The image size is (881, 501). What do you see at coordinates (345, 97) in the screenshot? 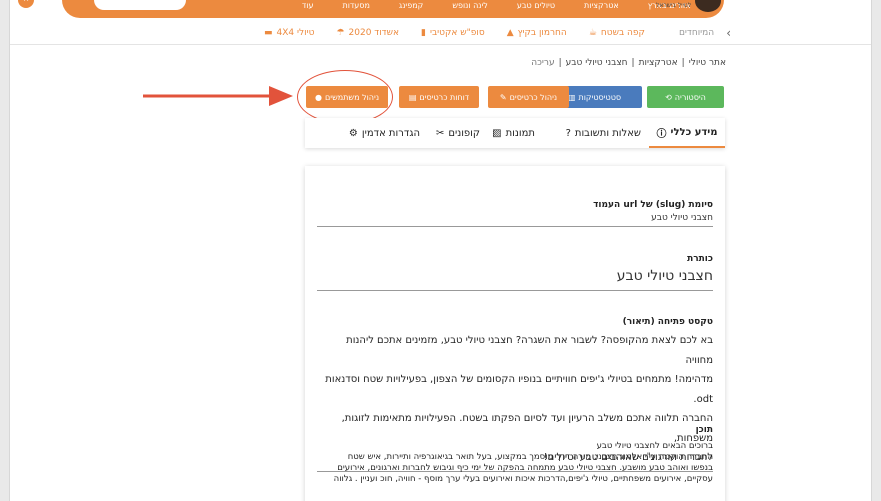
I see `annotation-circle` at bounding box center [345, 97].